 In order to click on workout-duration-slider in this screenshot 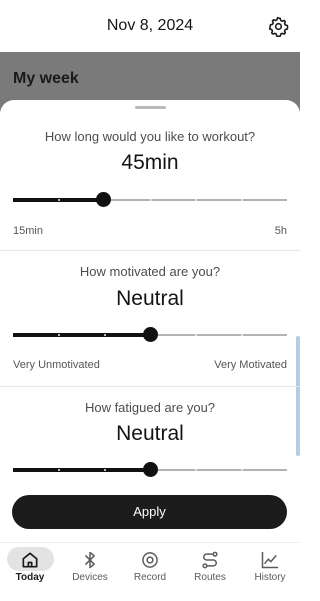, I will do `click(150, 200)`.